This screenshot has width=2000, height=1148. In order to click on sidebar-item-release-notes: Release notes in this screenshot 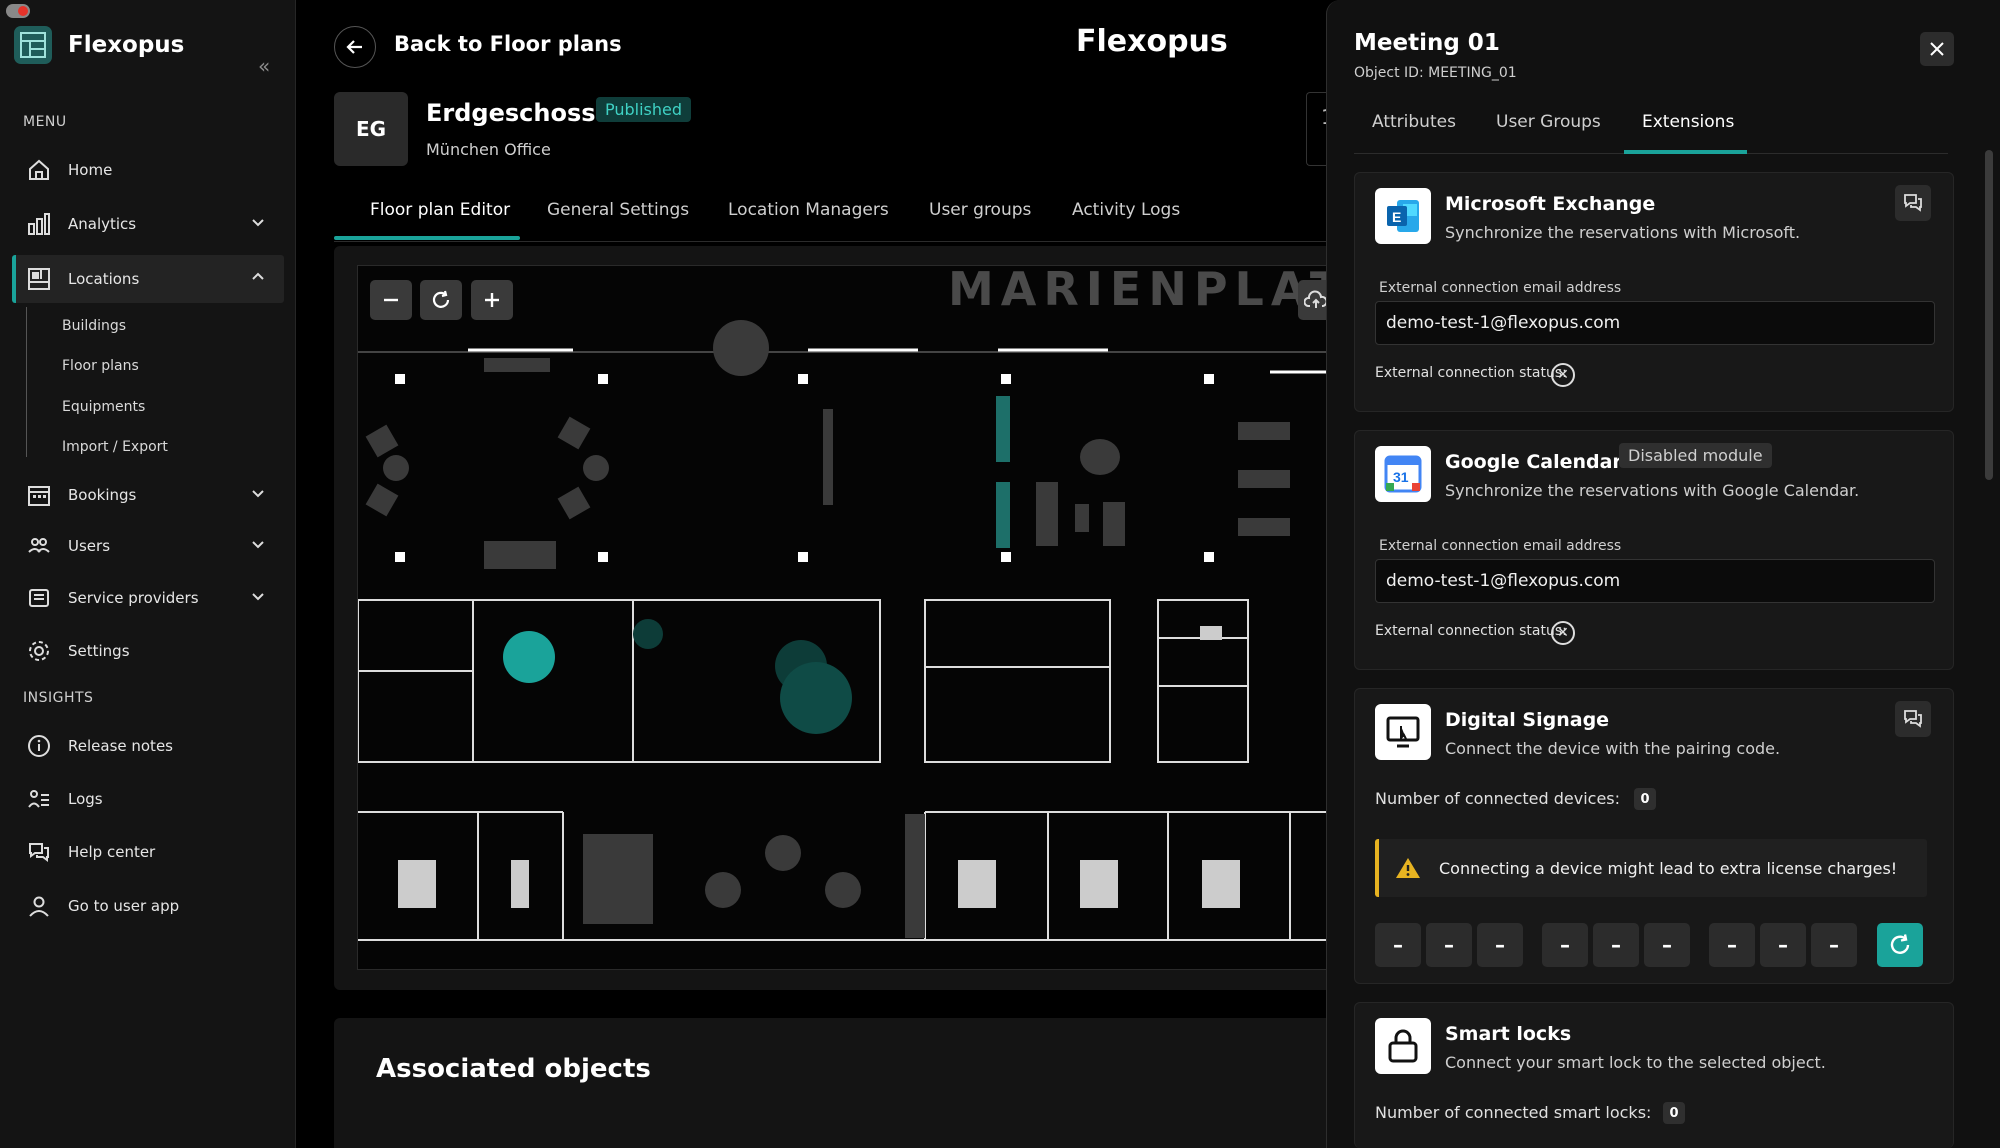, I will do `click(148, 746)`.